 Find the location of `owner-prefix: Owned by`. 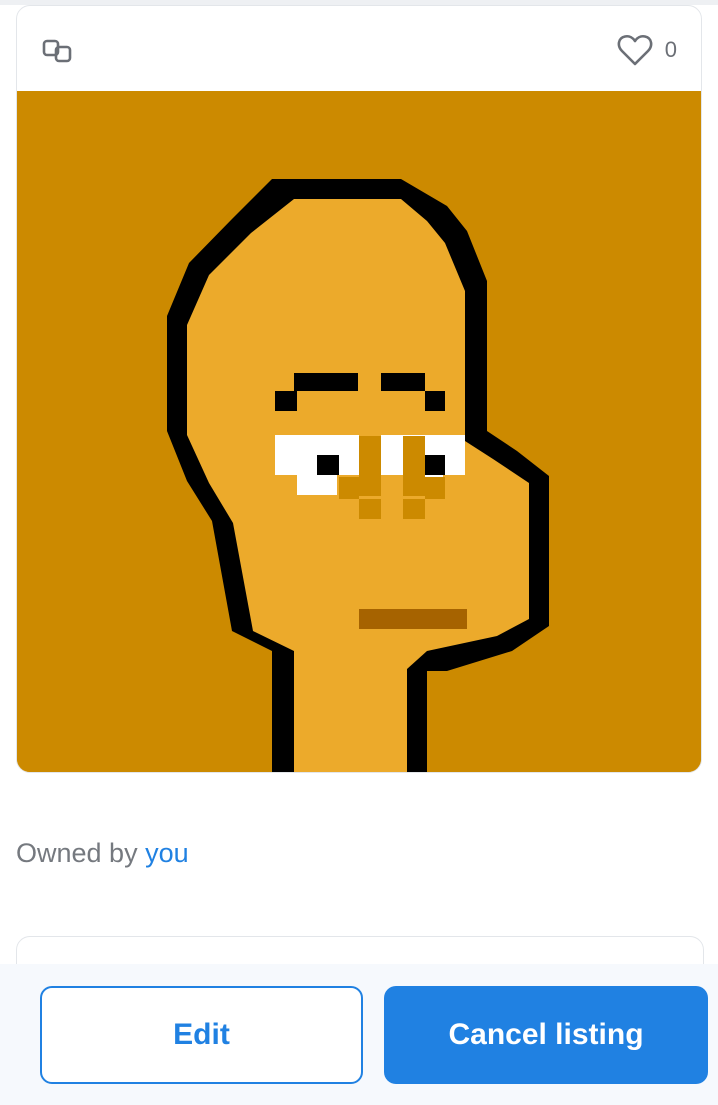

owner-prefix: Owned by is located at coordinates (77, 853).